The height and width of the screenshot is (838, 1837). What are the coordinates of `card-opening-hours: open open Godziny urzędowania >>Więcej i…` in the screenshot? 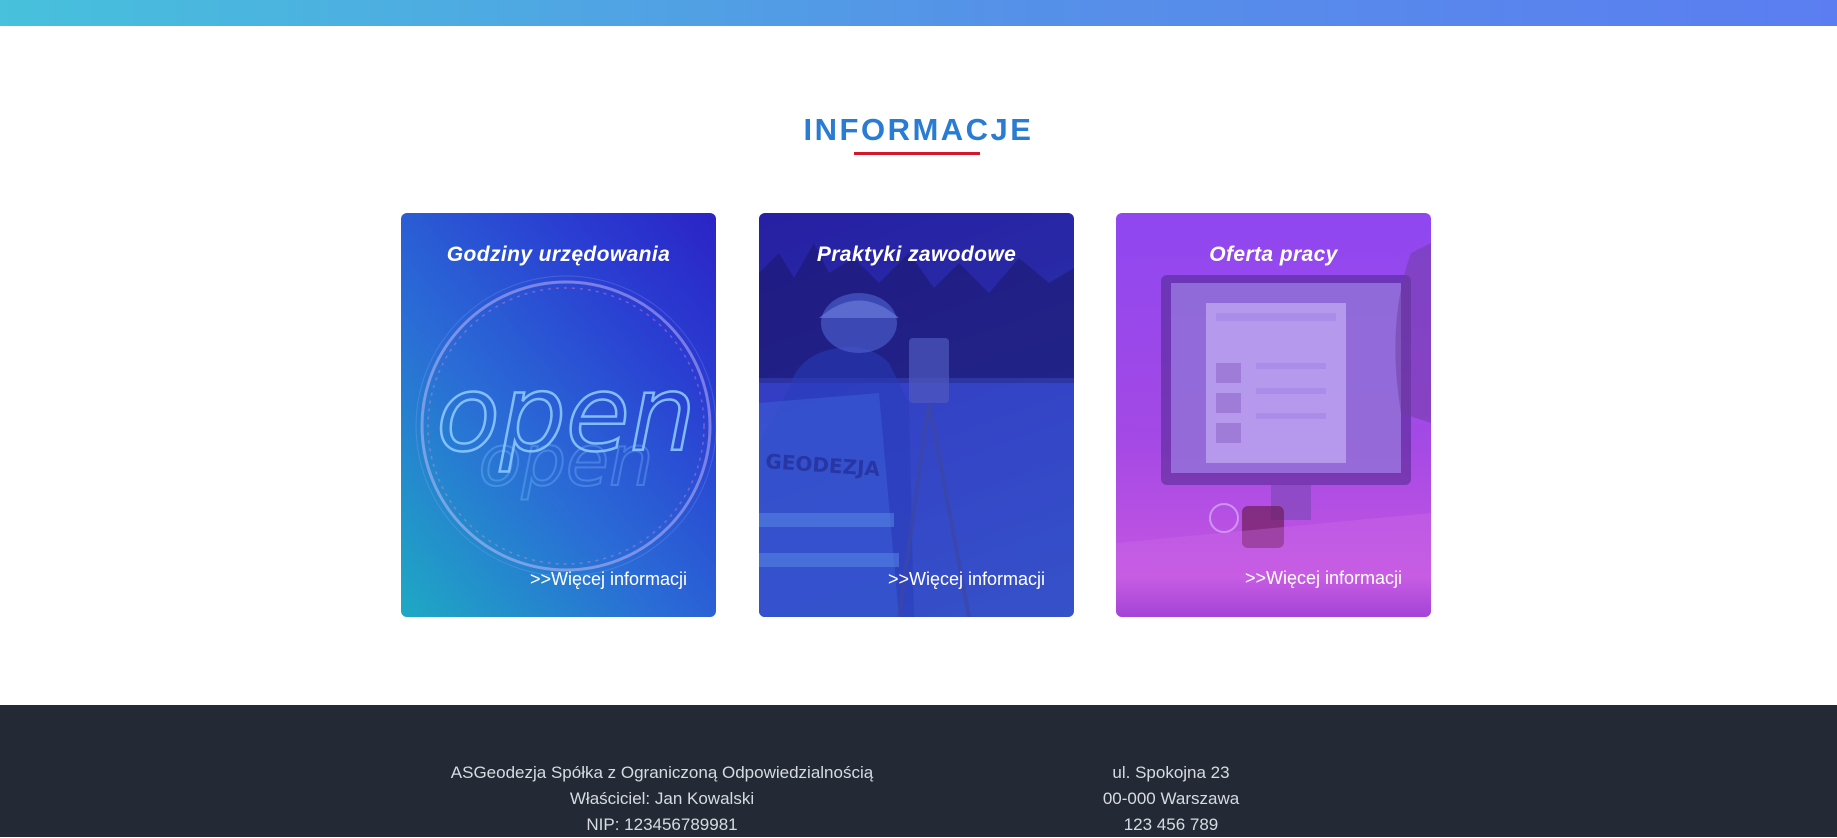 It's located at (558, 415).